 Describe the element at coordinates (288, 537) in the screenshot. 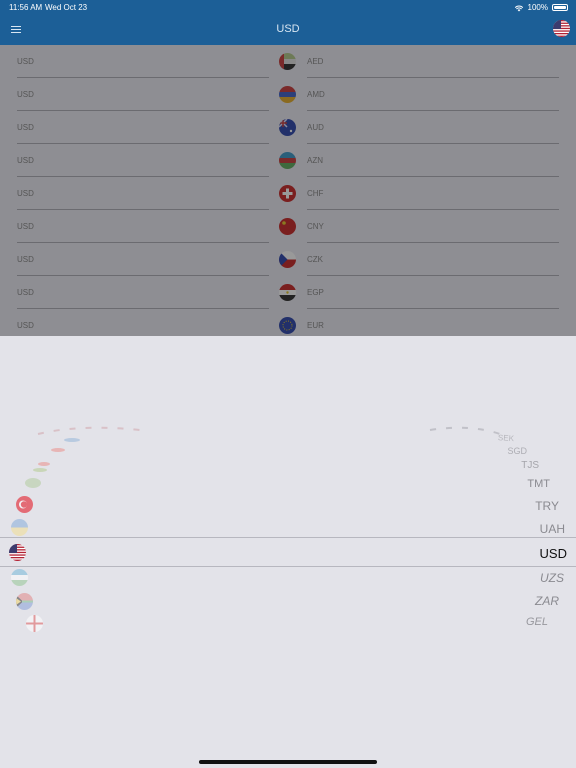

I see `selection-top-line` at that location.